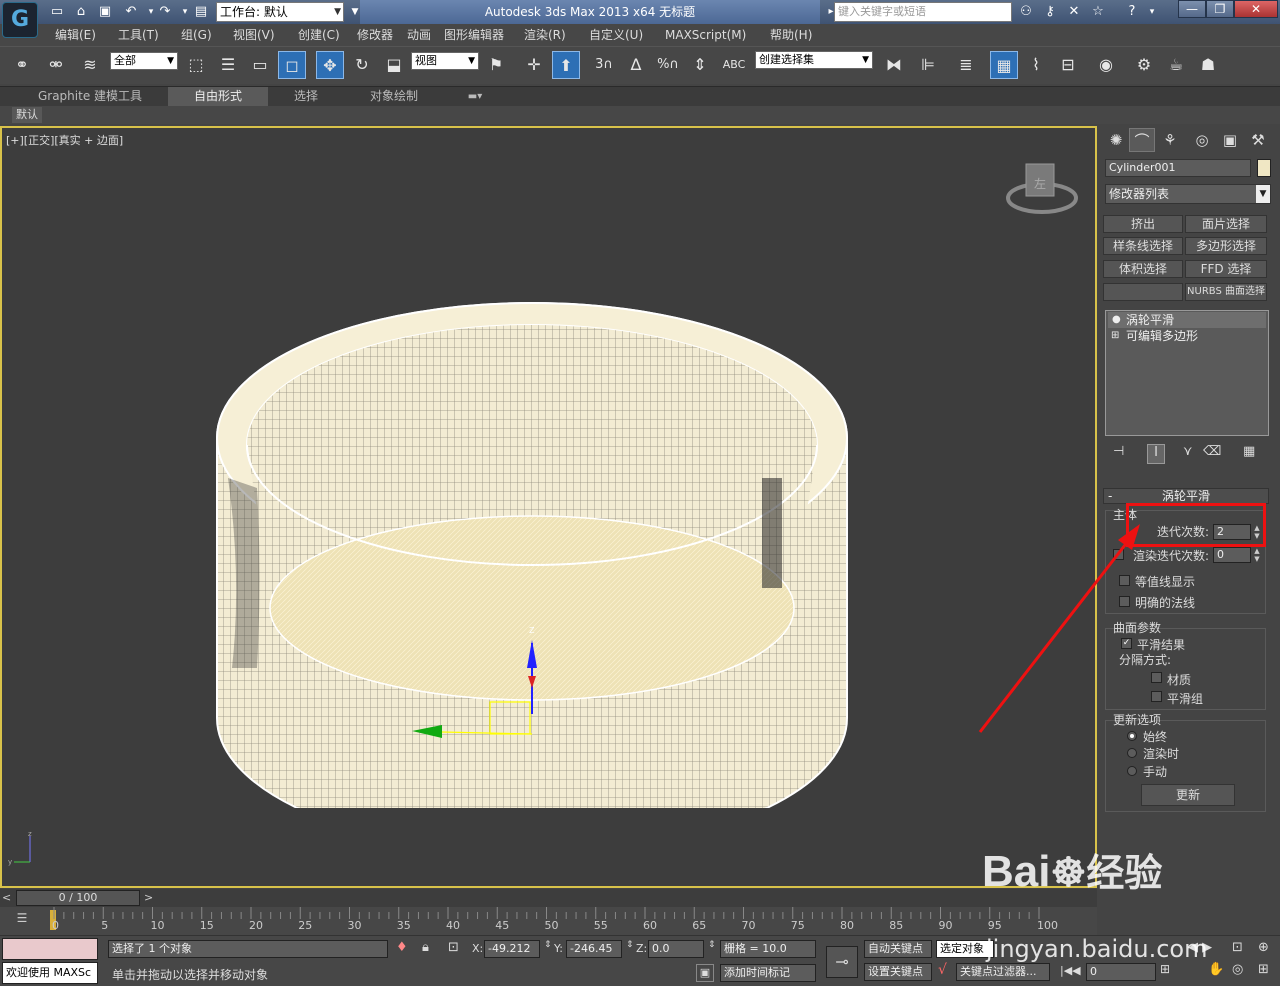 Image resolution: width=1280 pixels, height=986 pixels. I want to click on help-icon: ?, so click(1132, 12).